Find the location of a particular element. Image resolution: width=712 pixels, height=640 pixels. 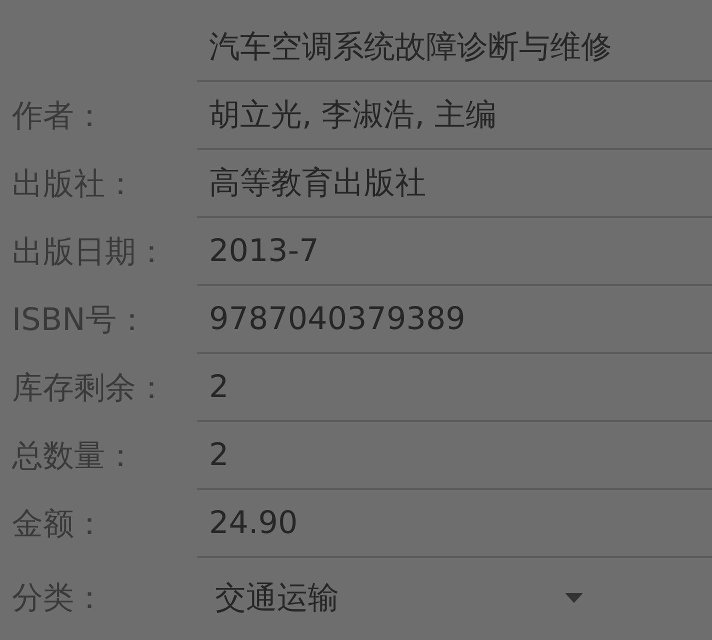

field-value: 9787040379389 is located at coordinates (337, 319).